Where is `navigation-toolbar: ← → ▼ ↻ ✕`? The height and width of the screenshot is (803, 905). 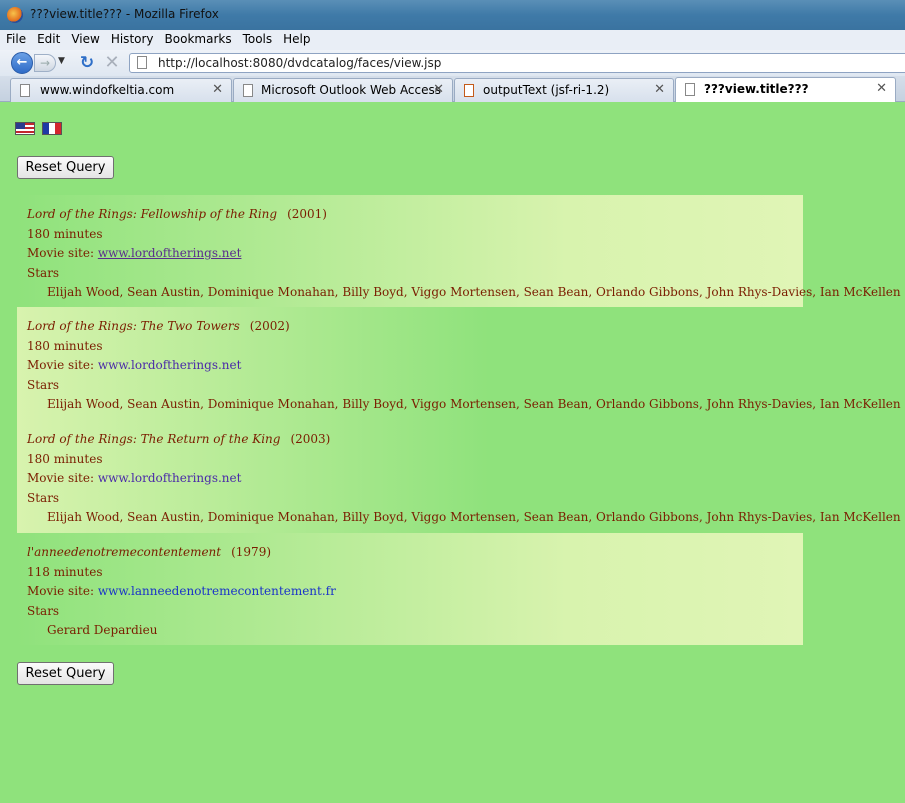 navigation-toolbar: ← → ▼ ↻ ✕ is located at coordinates (452, 63).